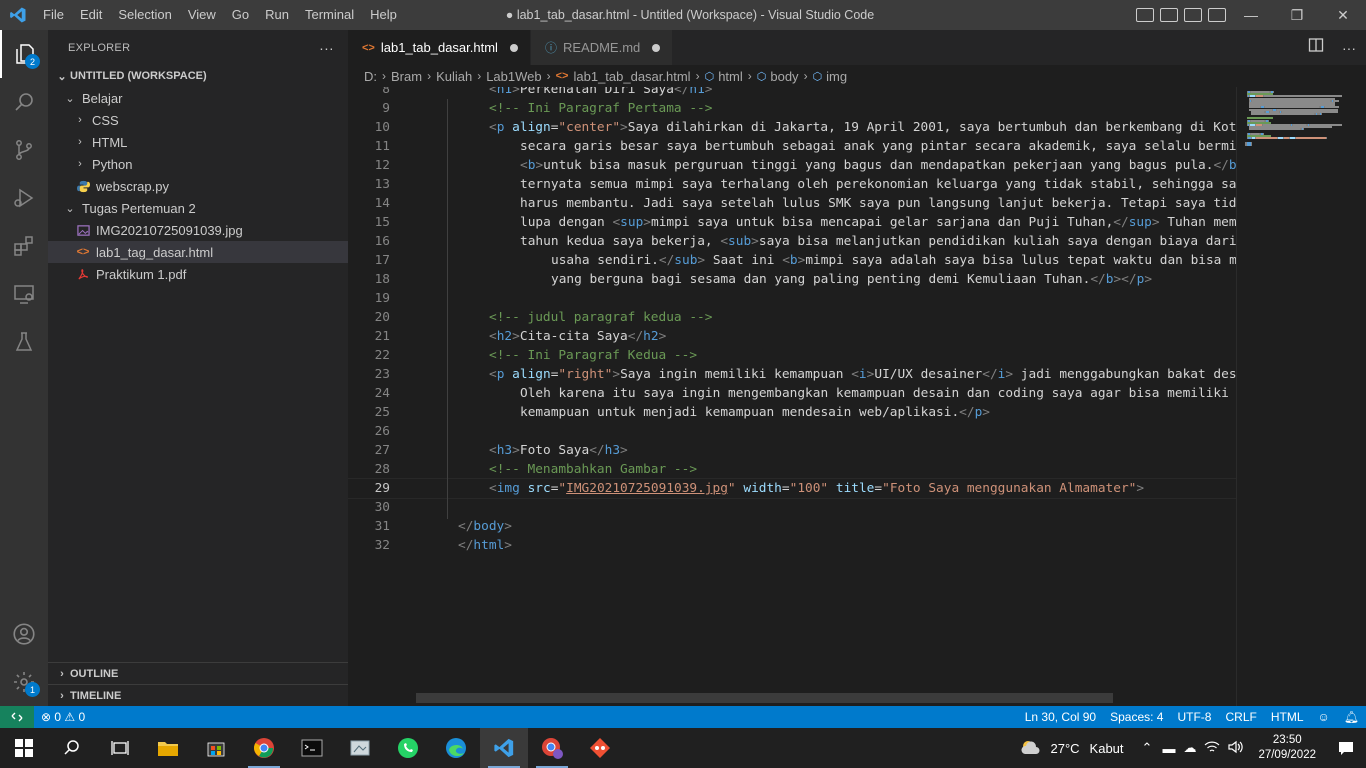 This screenshot has height=768, width=1366. Describe the element at coordinates (24, 150) in the screenshot. I see `source-control-icon` at that location.